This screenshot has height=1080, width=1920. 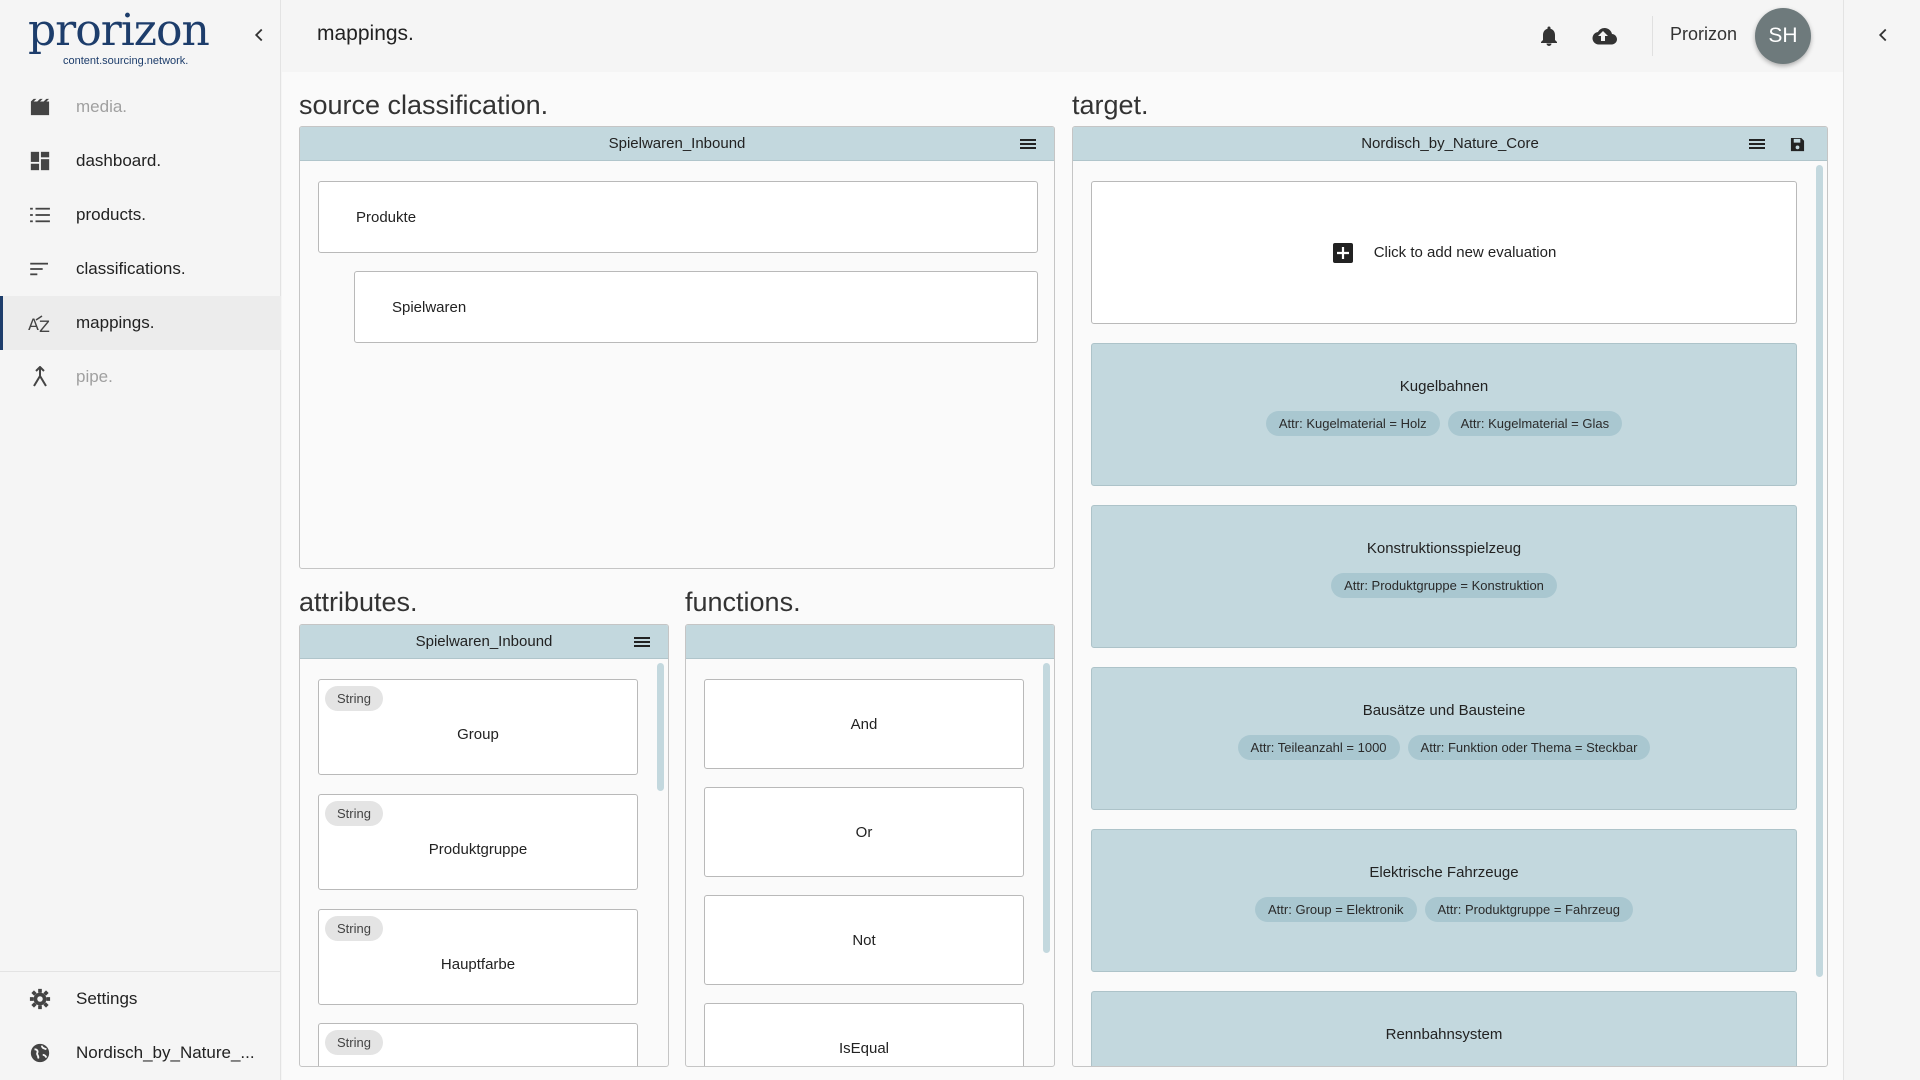 I want to click on sidebar-item-dashboard: dashboard., so click(x=140, y=161).